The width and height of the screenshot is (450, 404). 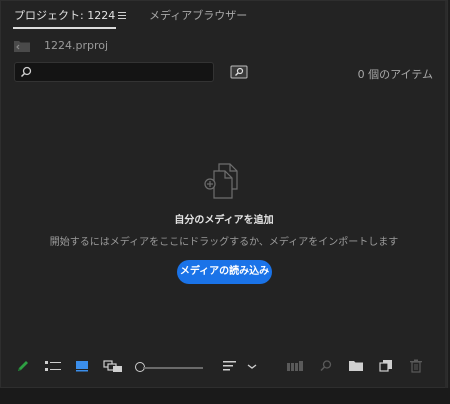 I want to click on search-input, so click(x=122, y=72).